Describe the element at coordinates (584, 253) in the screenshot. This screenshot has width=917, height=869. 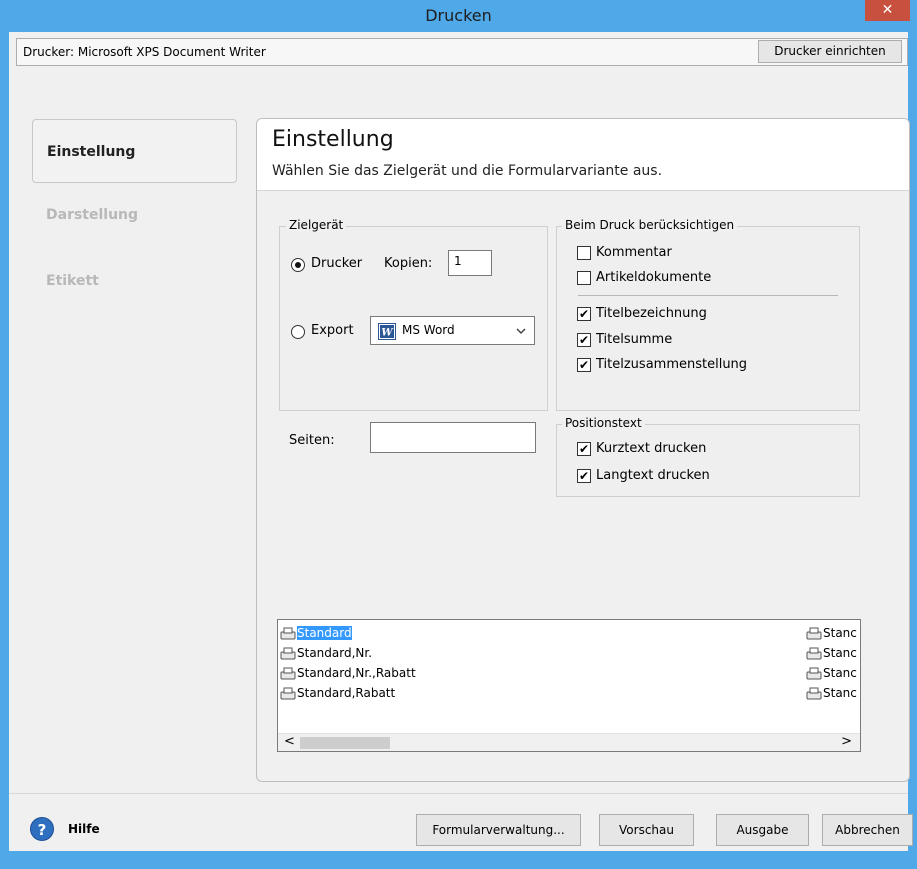
I see `kommentar-checkbox` at that location.